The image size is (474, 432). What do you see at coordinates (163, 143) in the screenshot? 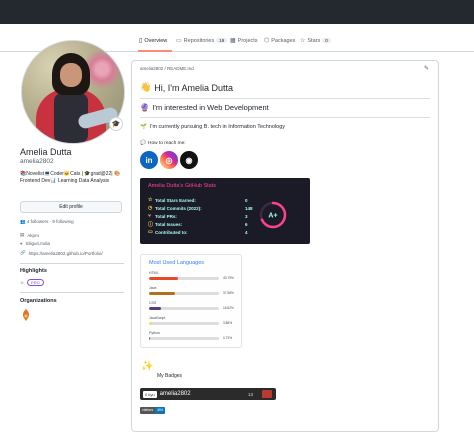
I see `readme-reach: 💬 How to reach me:` at bounding box center [163, 143].